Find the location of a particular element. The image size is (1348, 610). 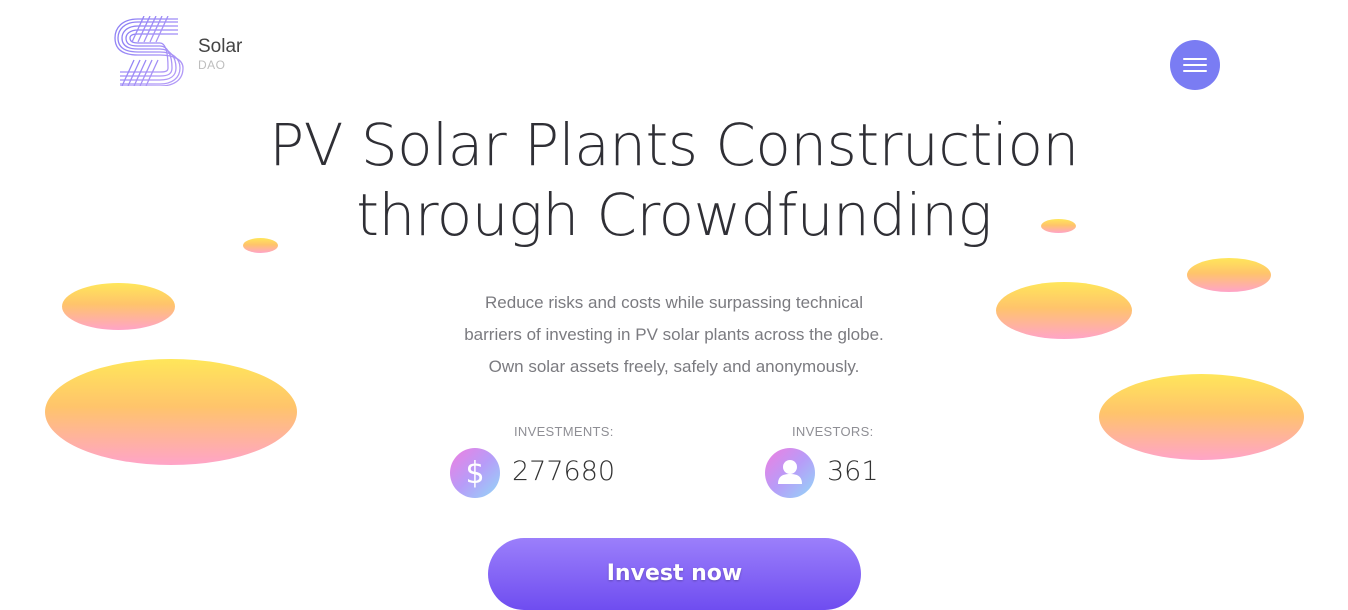

brand-name: Solar is located at coordinates (220, 46).